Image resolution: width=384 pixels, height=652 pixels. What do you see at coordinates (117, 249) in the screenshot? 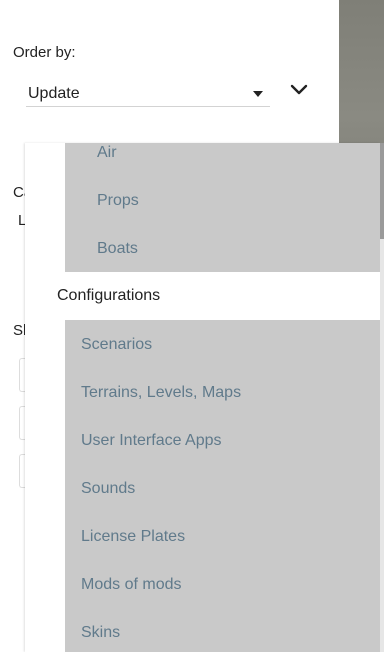
I see `menu-item-boats: Boats` at bounding box center [117, 249].